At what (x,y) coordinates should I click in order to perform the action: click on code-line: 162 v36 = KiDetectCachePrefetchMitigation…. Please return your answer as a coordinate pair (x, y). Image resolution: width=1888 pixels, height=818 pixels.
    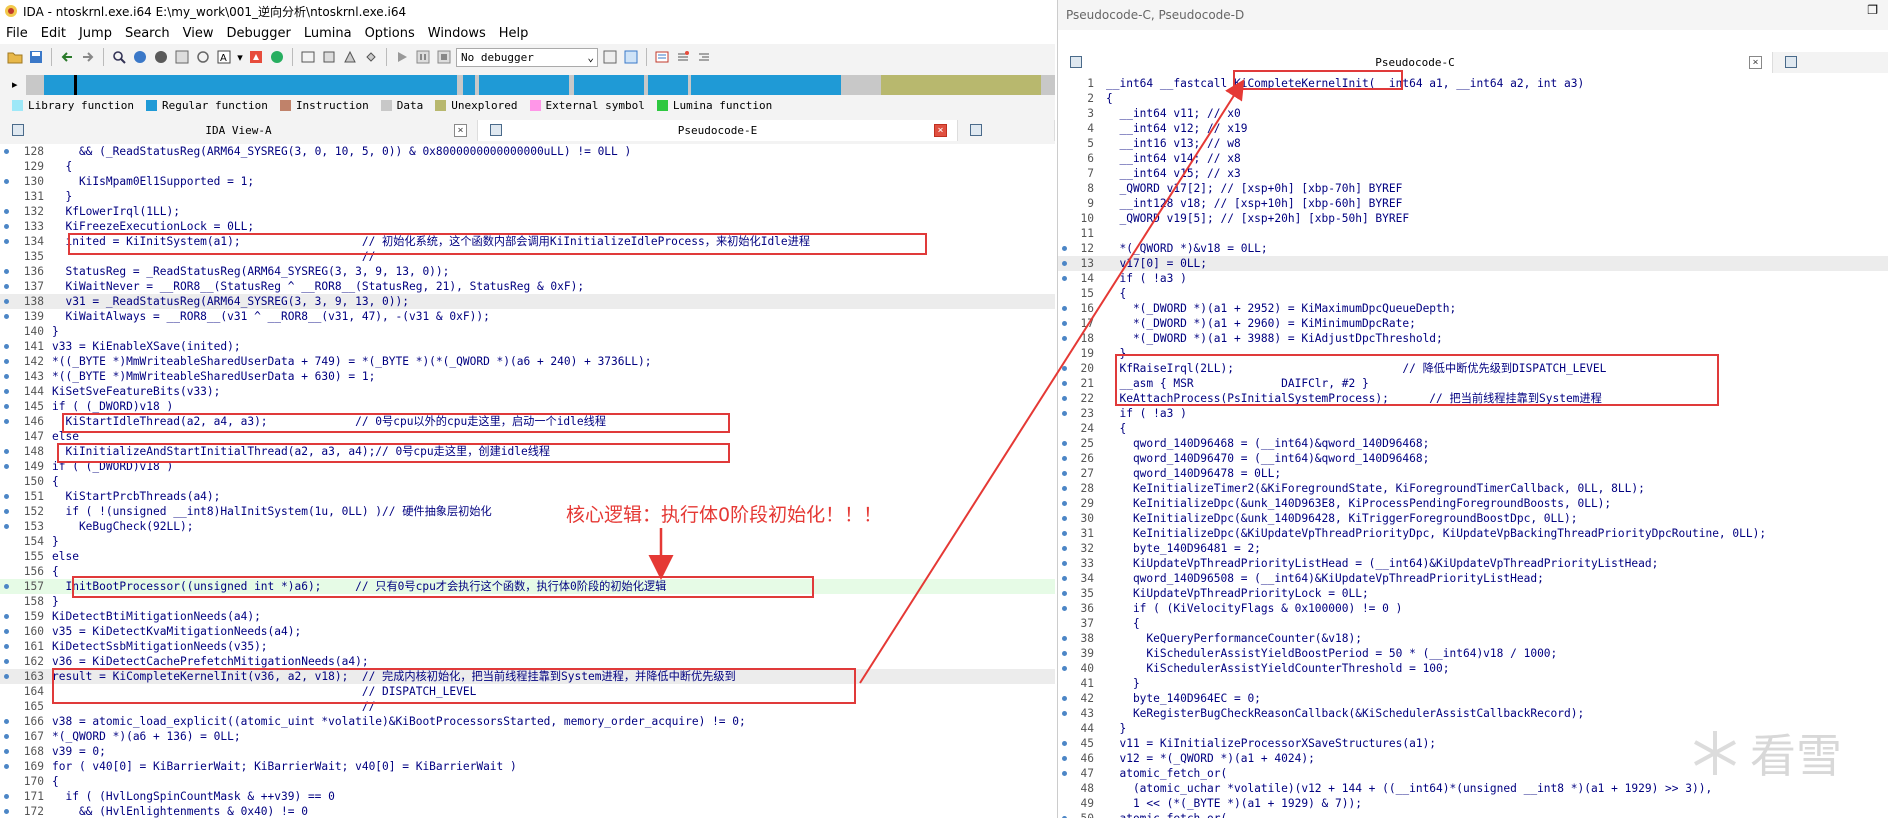
    Looking at the image, I should click on (527, 661).